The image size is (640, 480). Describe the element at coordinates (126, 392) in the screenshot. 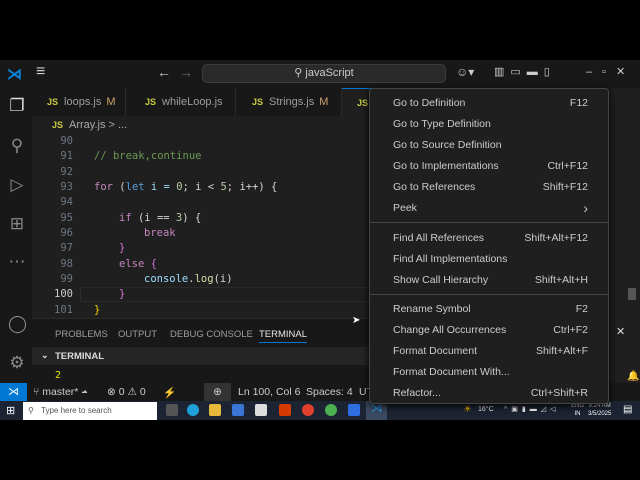

I see `problems-item: ⊗ 0 ⚠ 0` at that location.